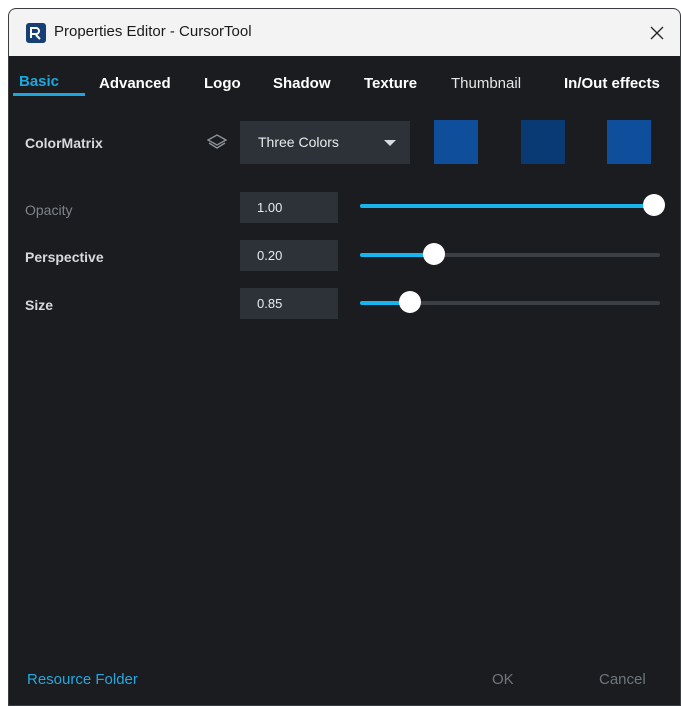 Image resolution: width=681 pixels, height=706 pixels. I want to click on perspective-slider, so click(510, 255).